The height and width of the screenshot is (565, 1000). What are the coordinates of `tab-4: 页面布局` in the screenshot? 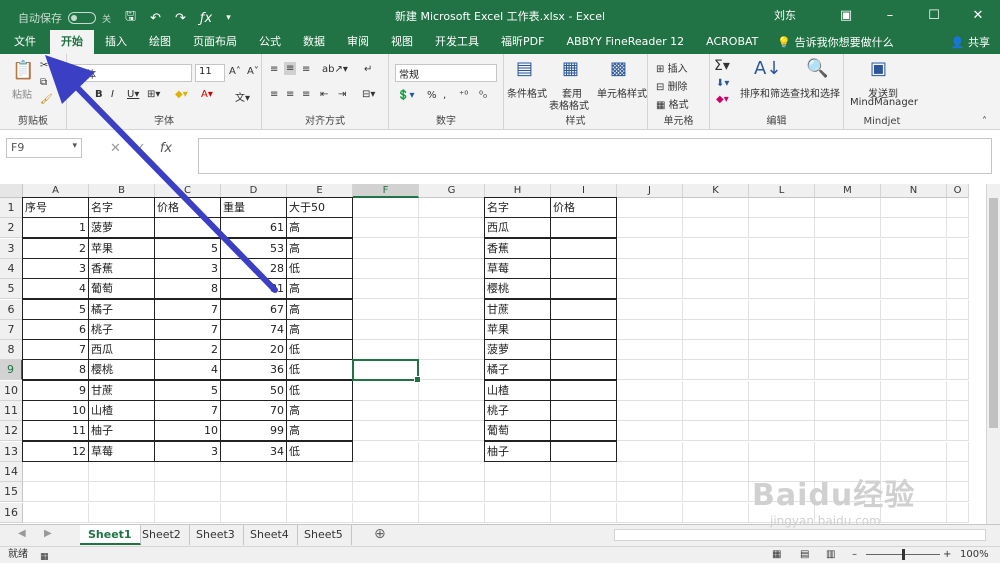 It's located at (215, 42).